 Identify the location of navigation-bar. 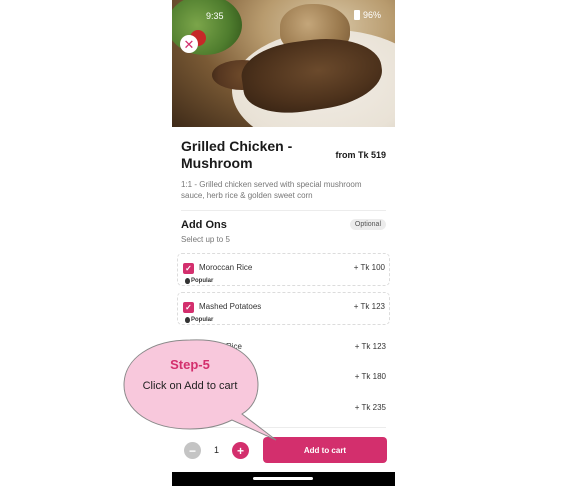
(283, 479).